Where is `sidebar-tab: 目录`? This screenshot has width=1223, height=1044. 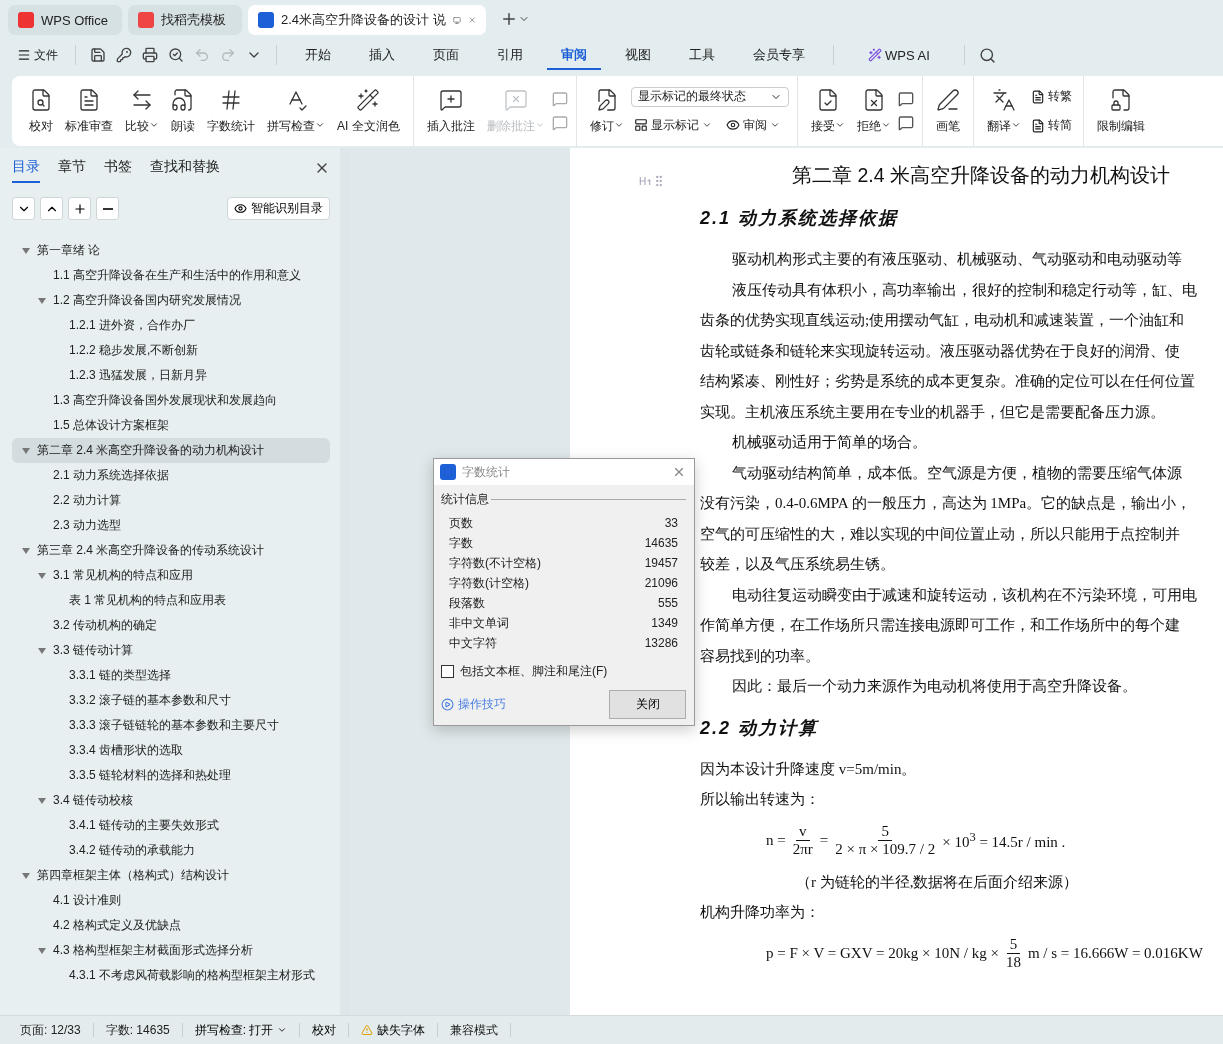 sidebar-tab: 目录 is located at coordinates (26, 170).